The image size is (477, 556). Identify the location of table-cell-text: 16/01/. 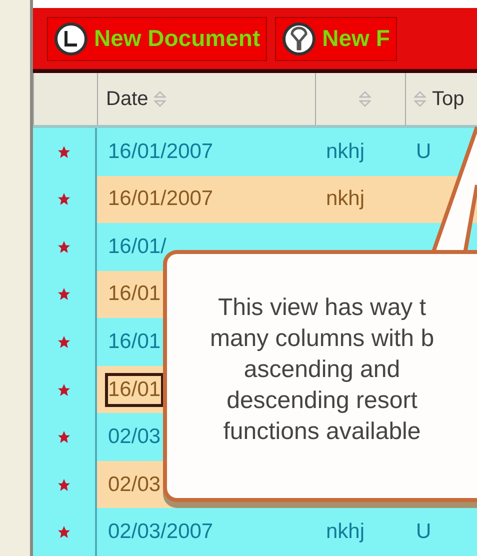
(137, 247).